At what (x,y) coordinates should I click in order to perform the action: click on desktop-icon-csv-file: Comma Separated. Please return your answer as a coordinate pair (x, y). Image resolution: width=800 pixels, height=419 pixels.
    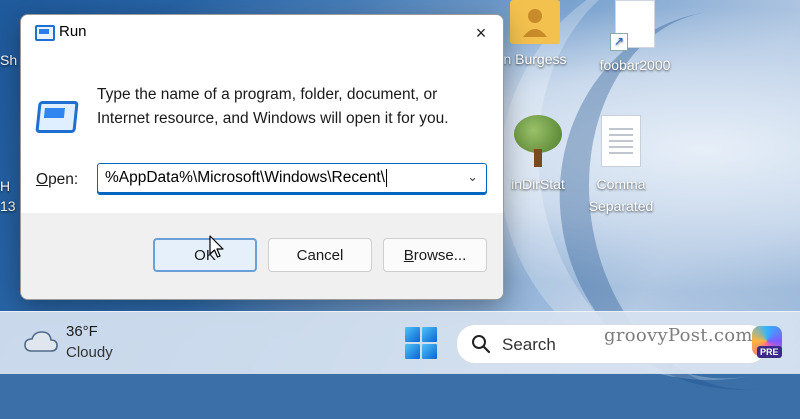
    Looking at the image, I should click on (621, 166).